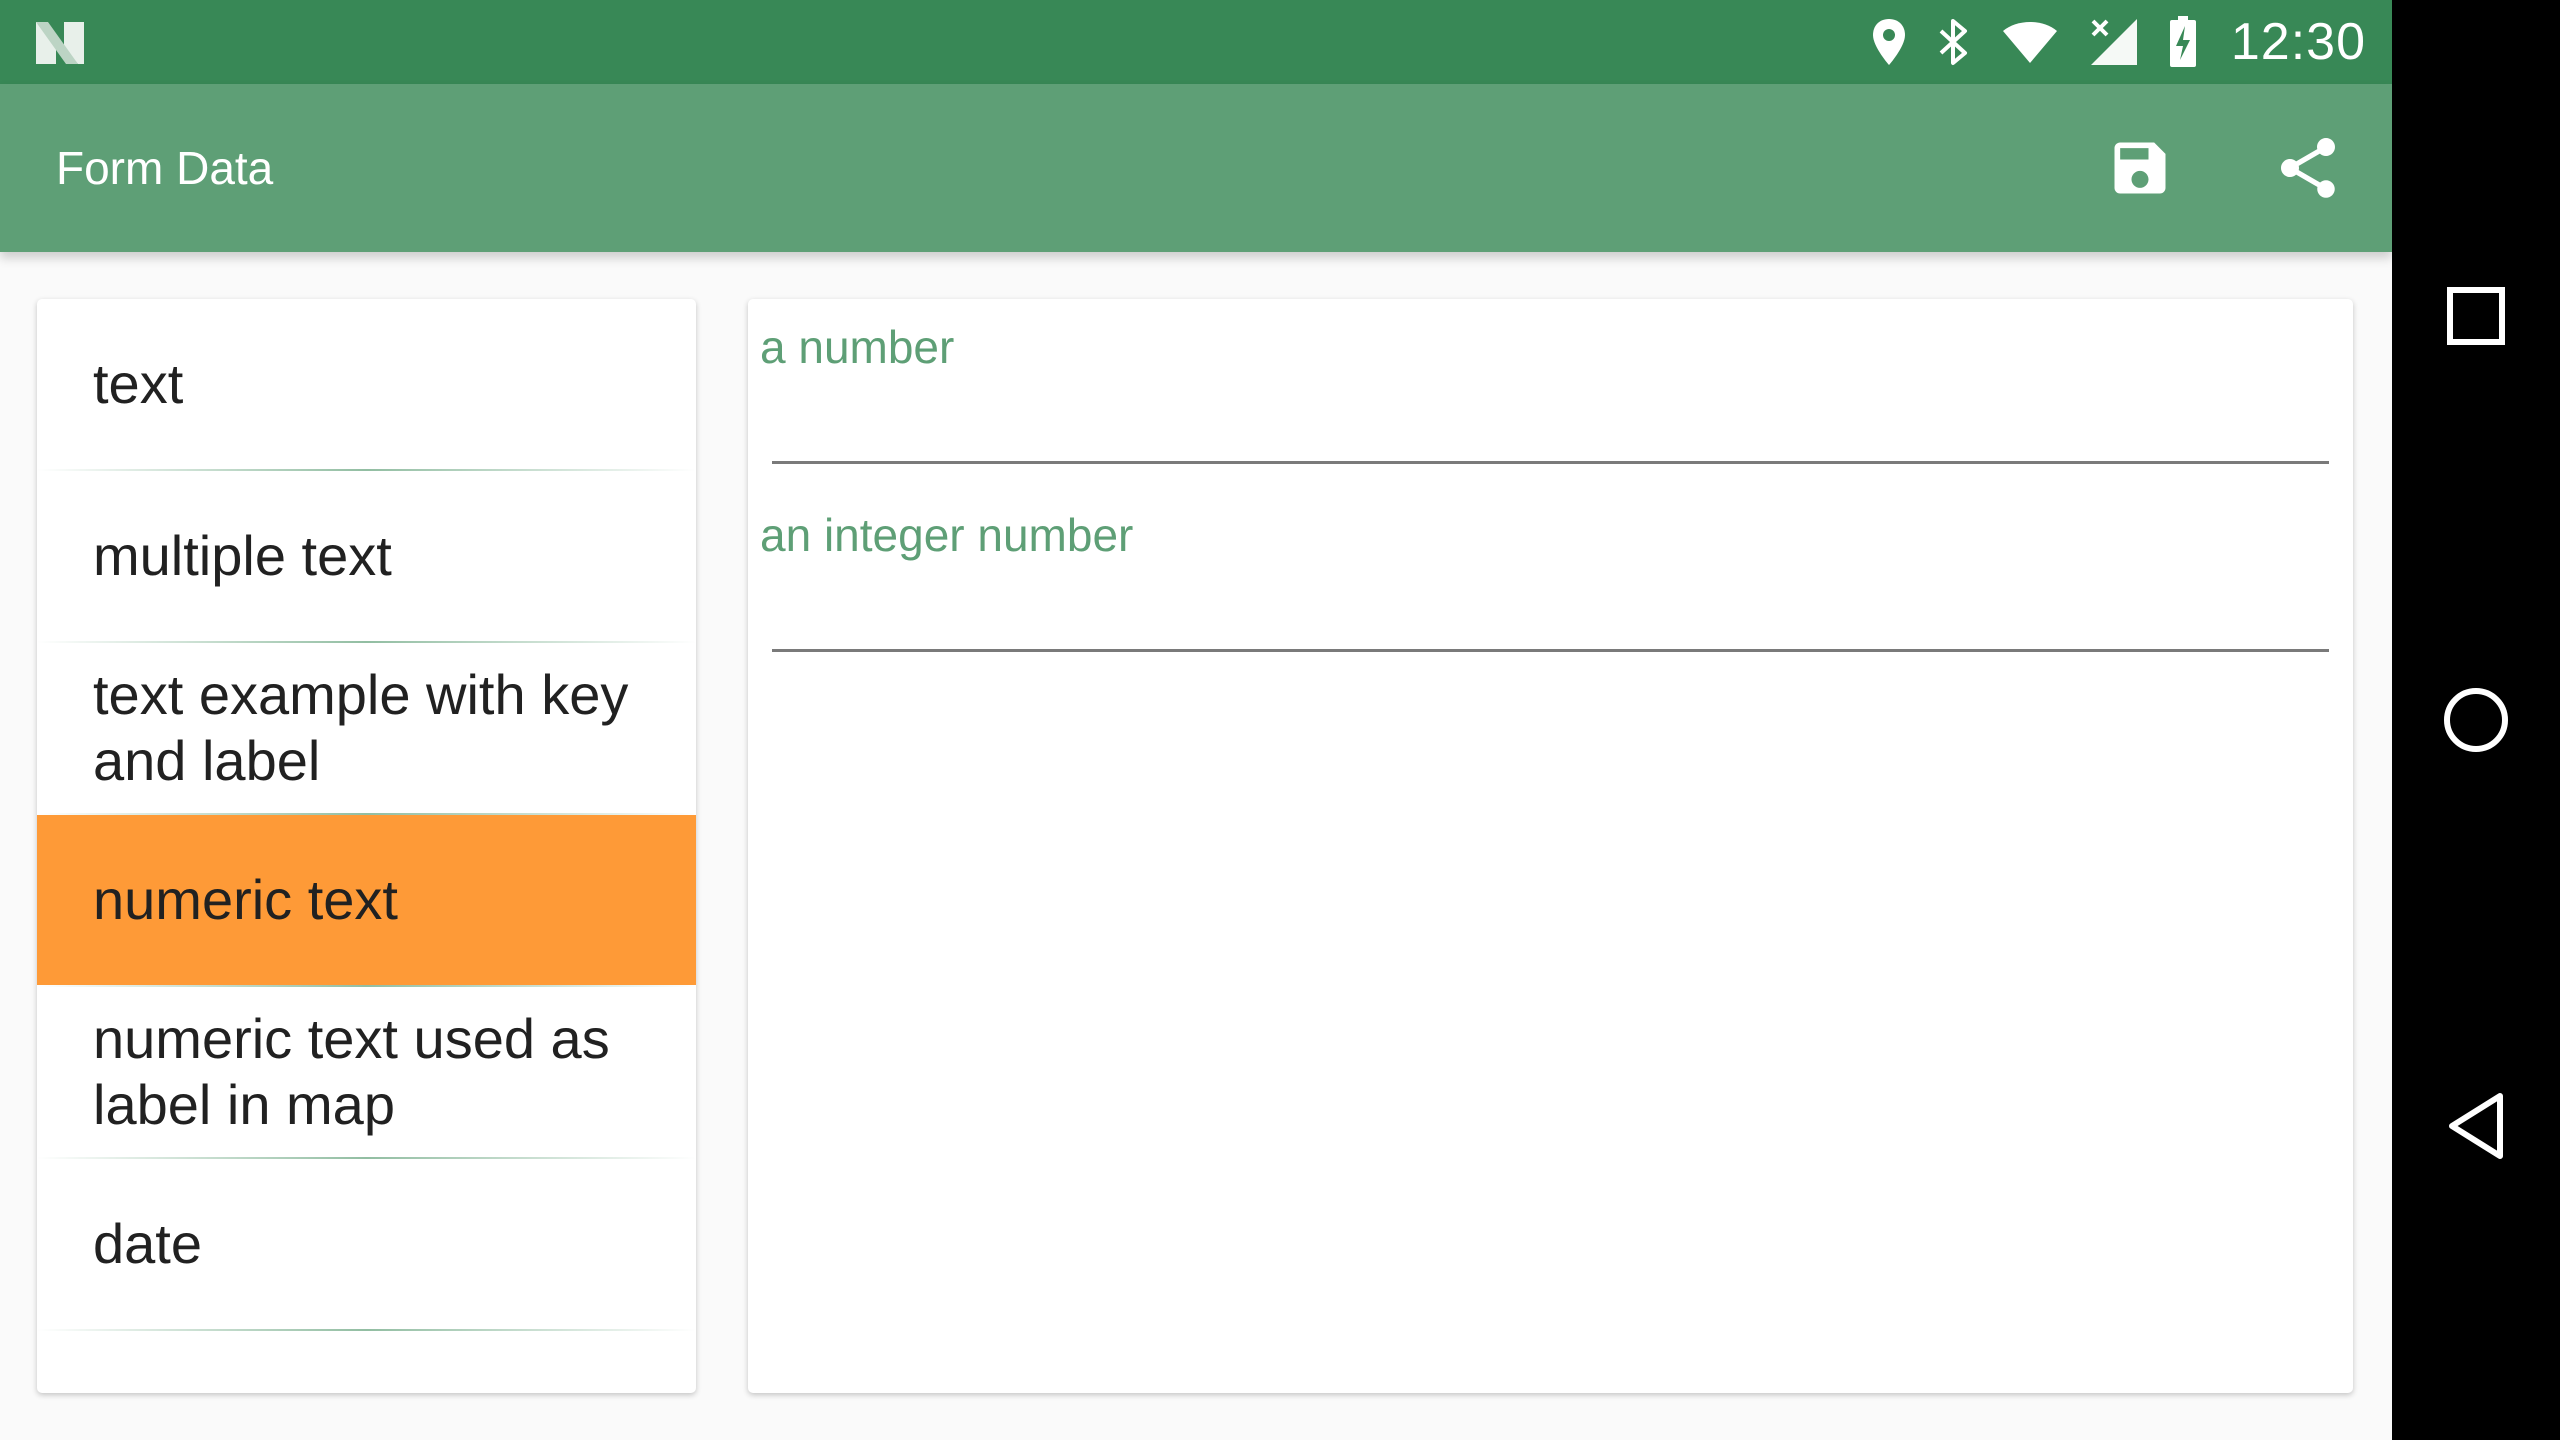  Describe the element at coordinates (1196, 168) in the screenshot. I see `app-bar: Form Data` at that location.